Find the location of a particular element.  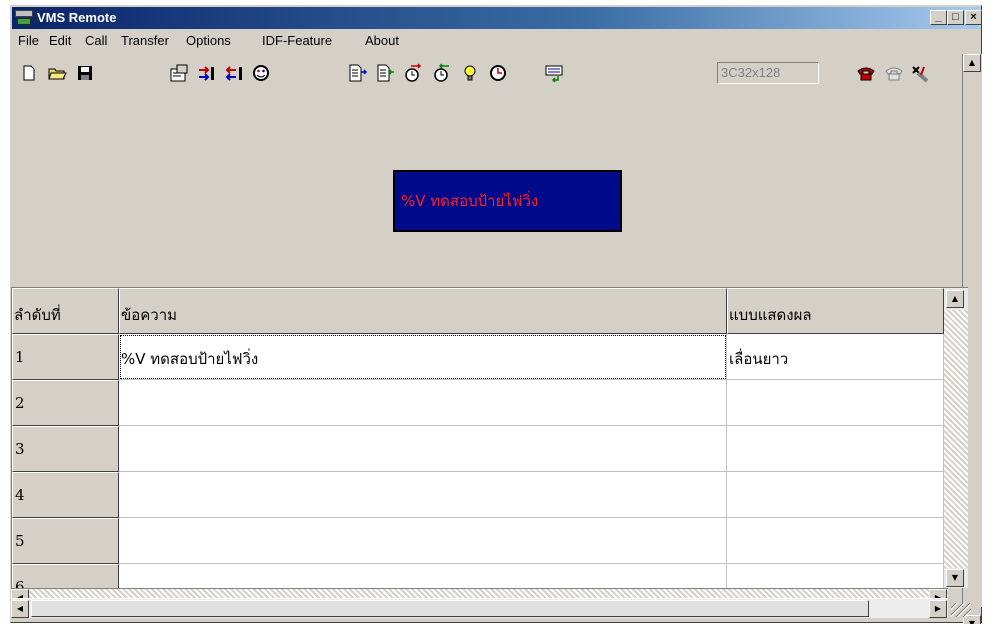

scroll-up-button: ▲ is located at coordinates (972, 63).